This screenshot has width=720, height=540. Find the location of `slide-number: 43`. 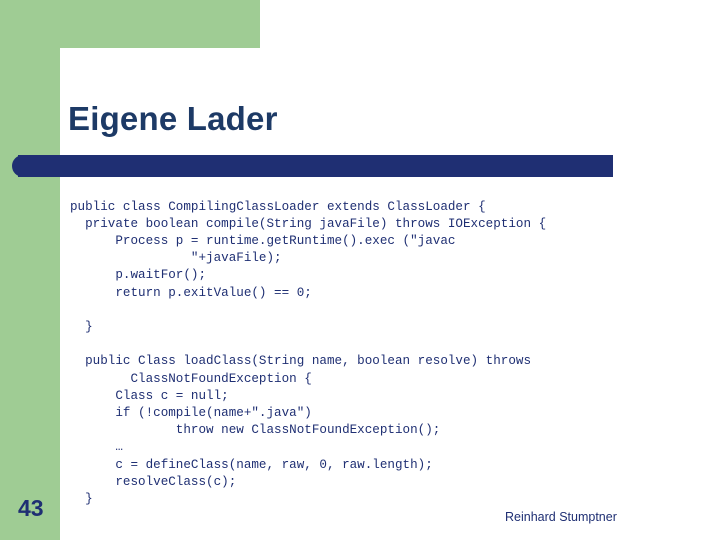

slide-number: 43 is located at coordinates (31, 508).